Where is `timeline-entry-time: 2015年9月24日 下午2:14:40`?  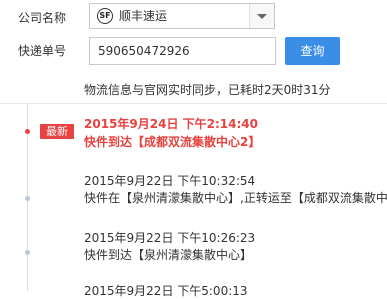
timeline-entry-time: 2015年9月24日 下午2:14:40 is located at coordinates (171, 124).